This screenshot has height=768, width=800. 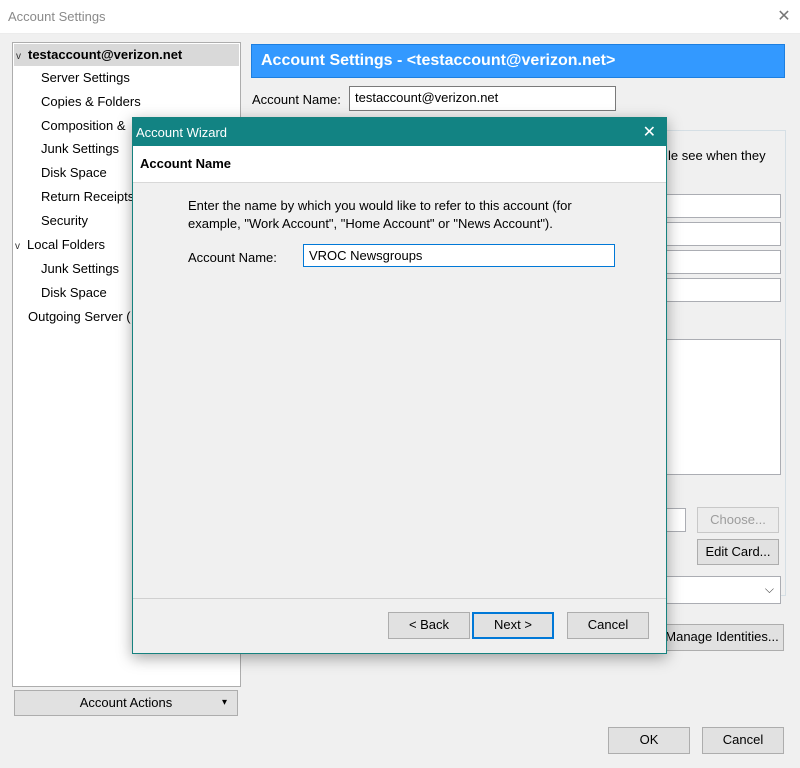 What do you see at coordinates (186, 163) in the screenshot?
I see `wizard-heading: Account Name` at bounding box center [186, 163].